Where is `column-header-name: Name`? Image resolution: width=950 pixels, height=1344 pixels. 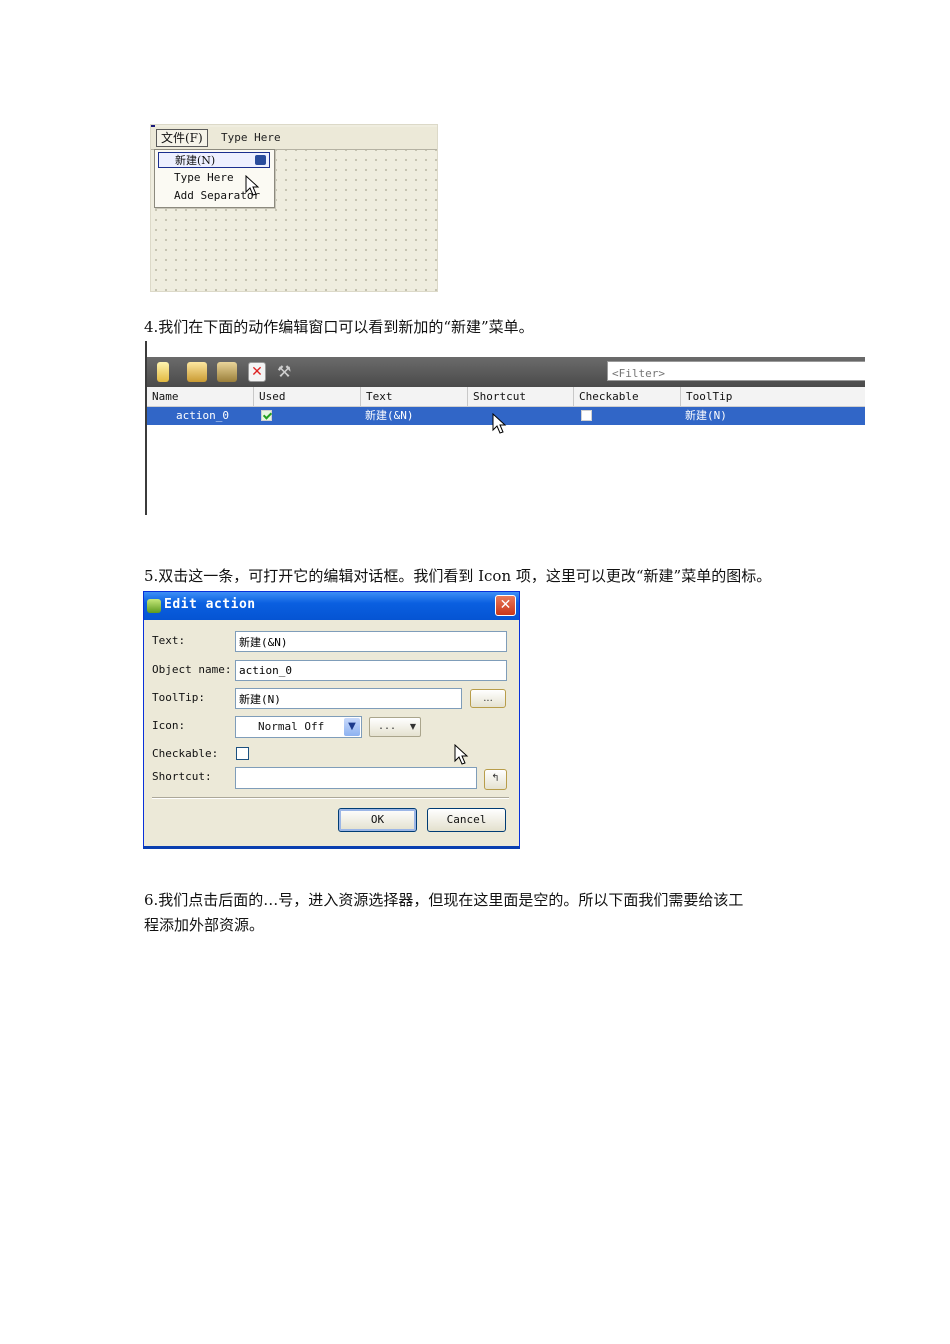 column-header-name: Name is located at coordinates (200, 396).